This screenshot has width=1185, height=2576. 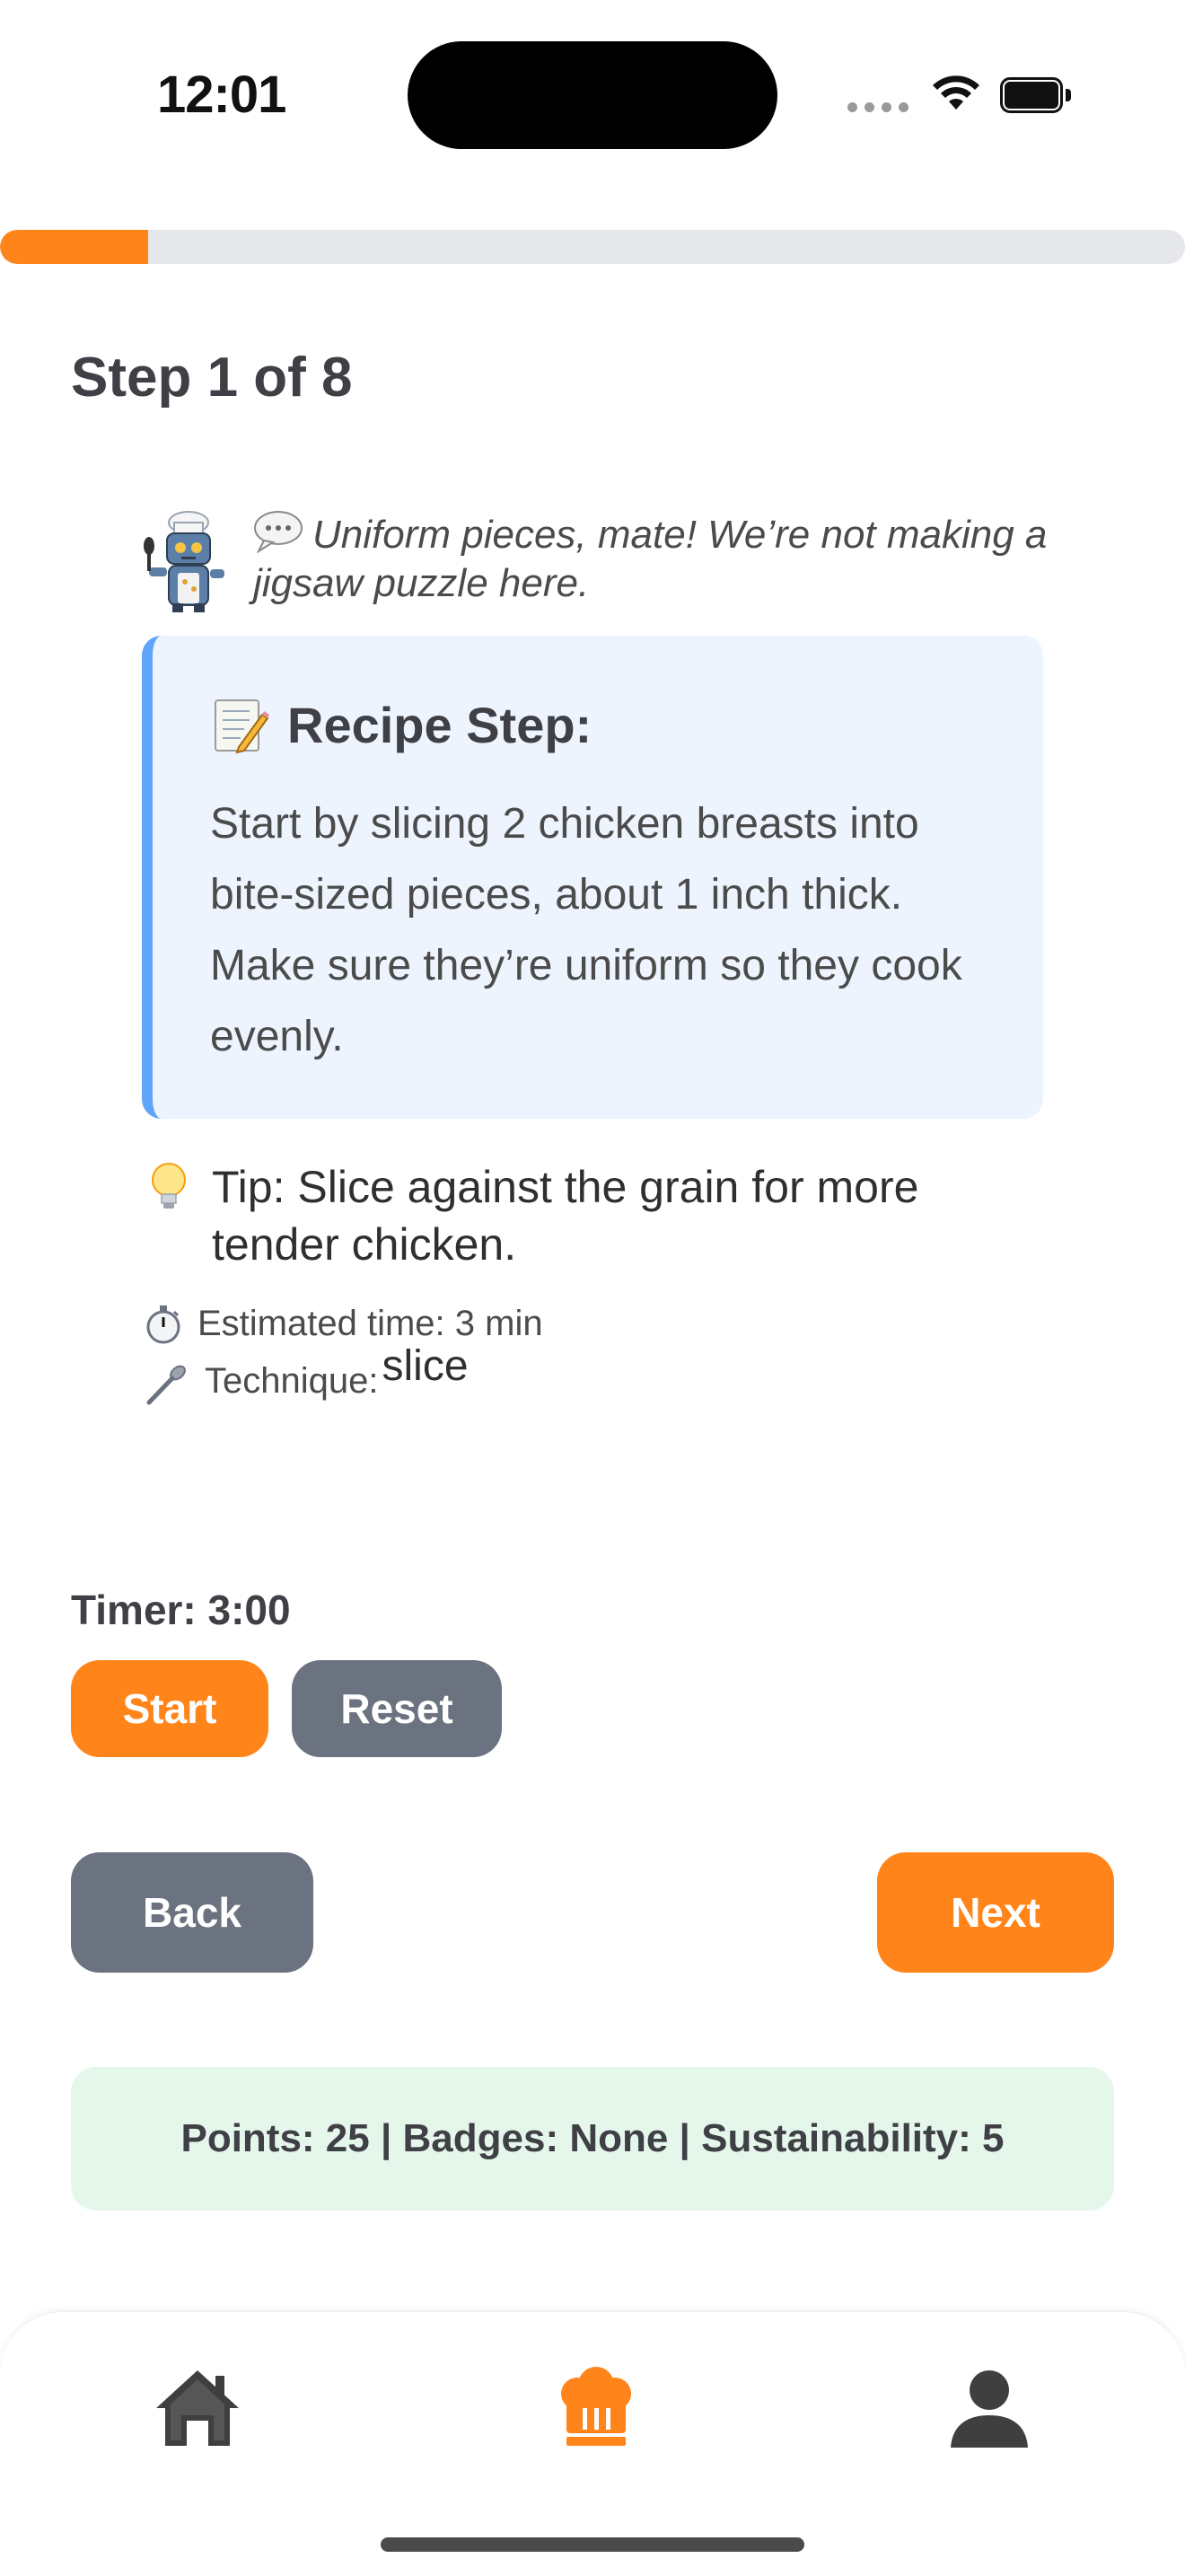 I want to click on estimated-time-row: Estimated time: 3 min, so click(x=343, y=1324).